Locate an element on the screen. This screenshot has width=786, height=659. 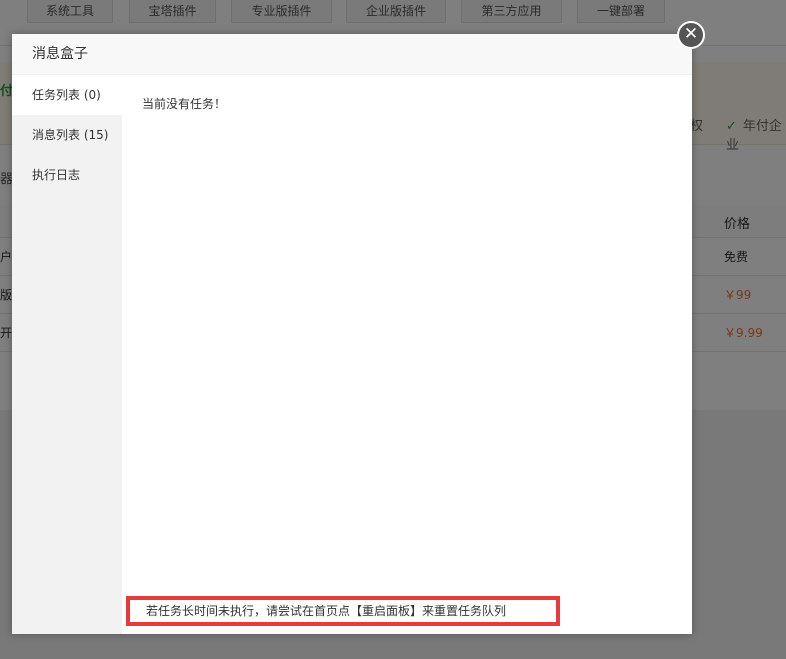
dialog-title: 消息盒子 is located at coordinates (352, 54).